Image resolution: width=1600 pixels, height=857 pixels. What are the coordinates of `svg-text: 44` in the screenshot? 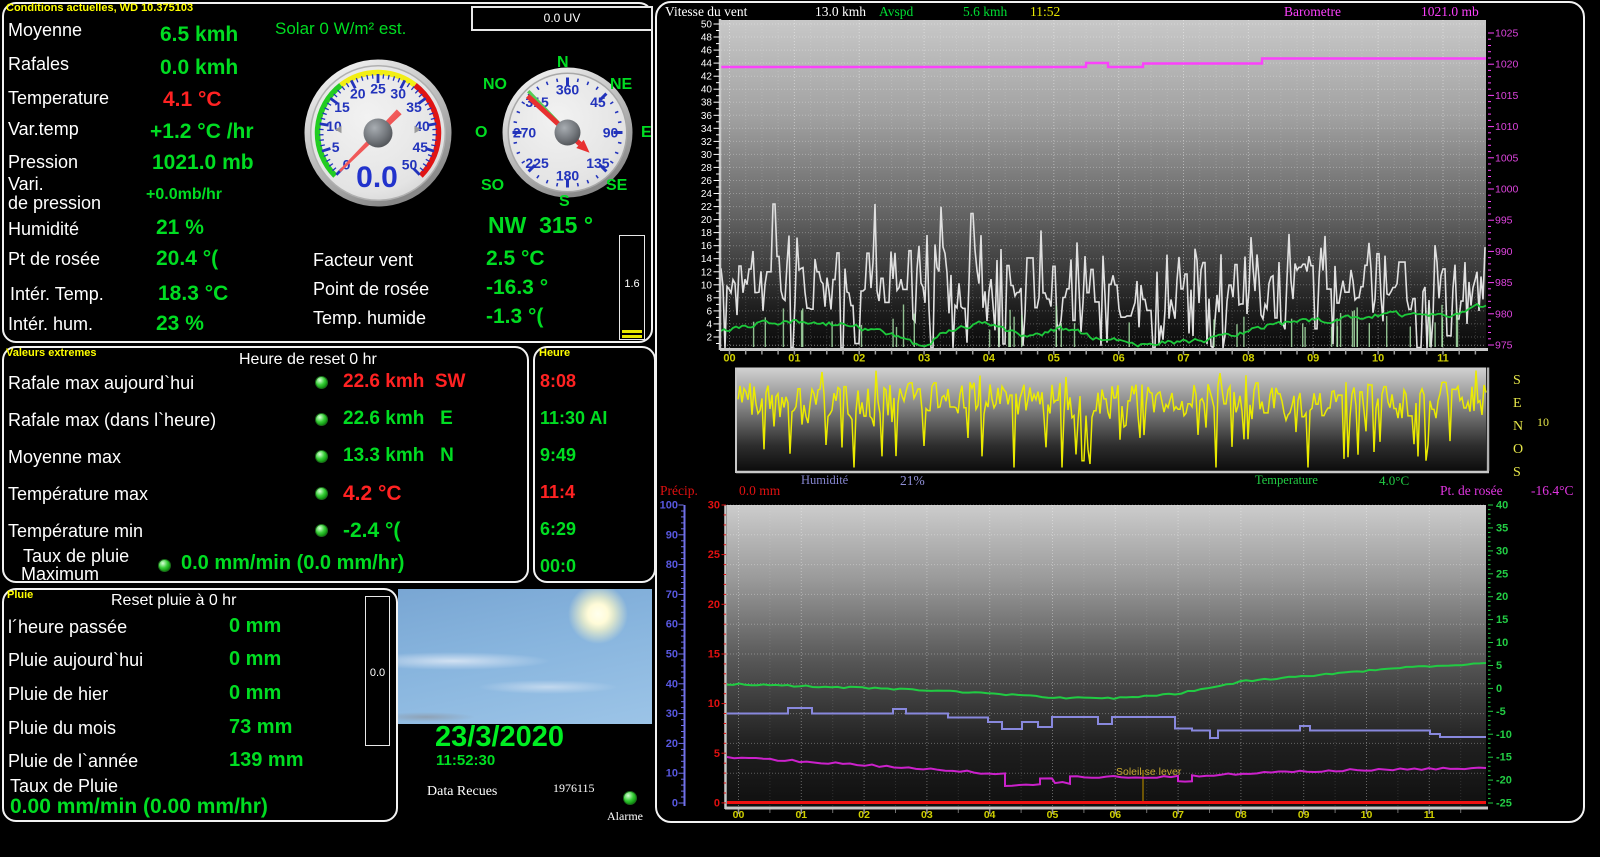 It's located at (707, 64).